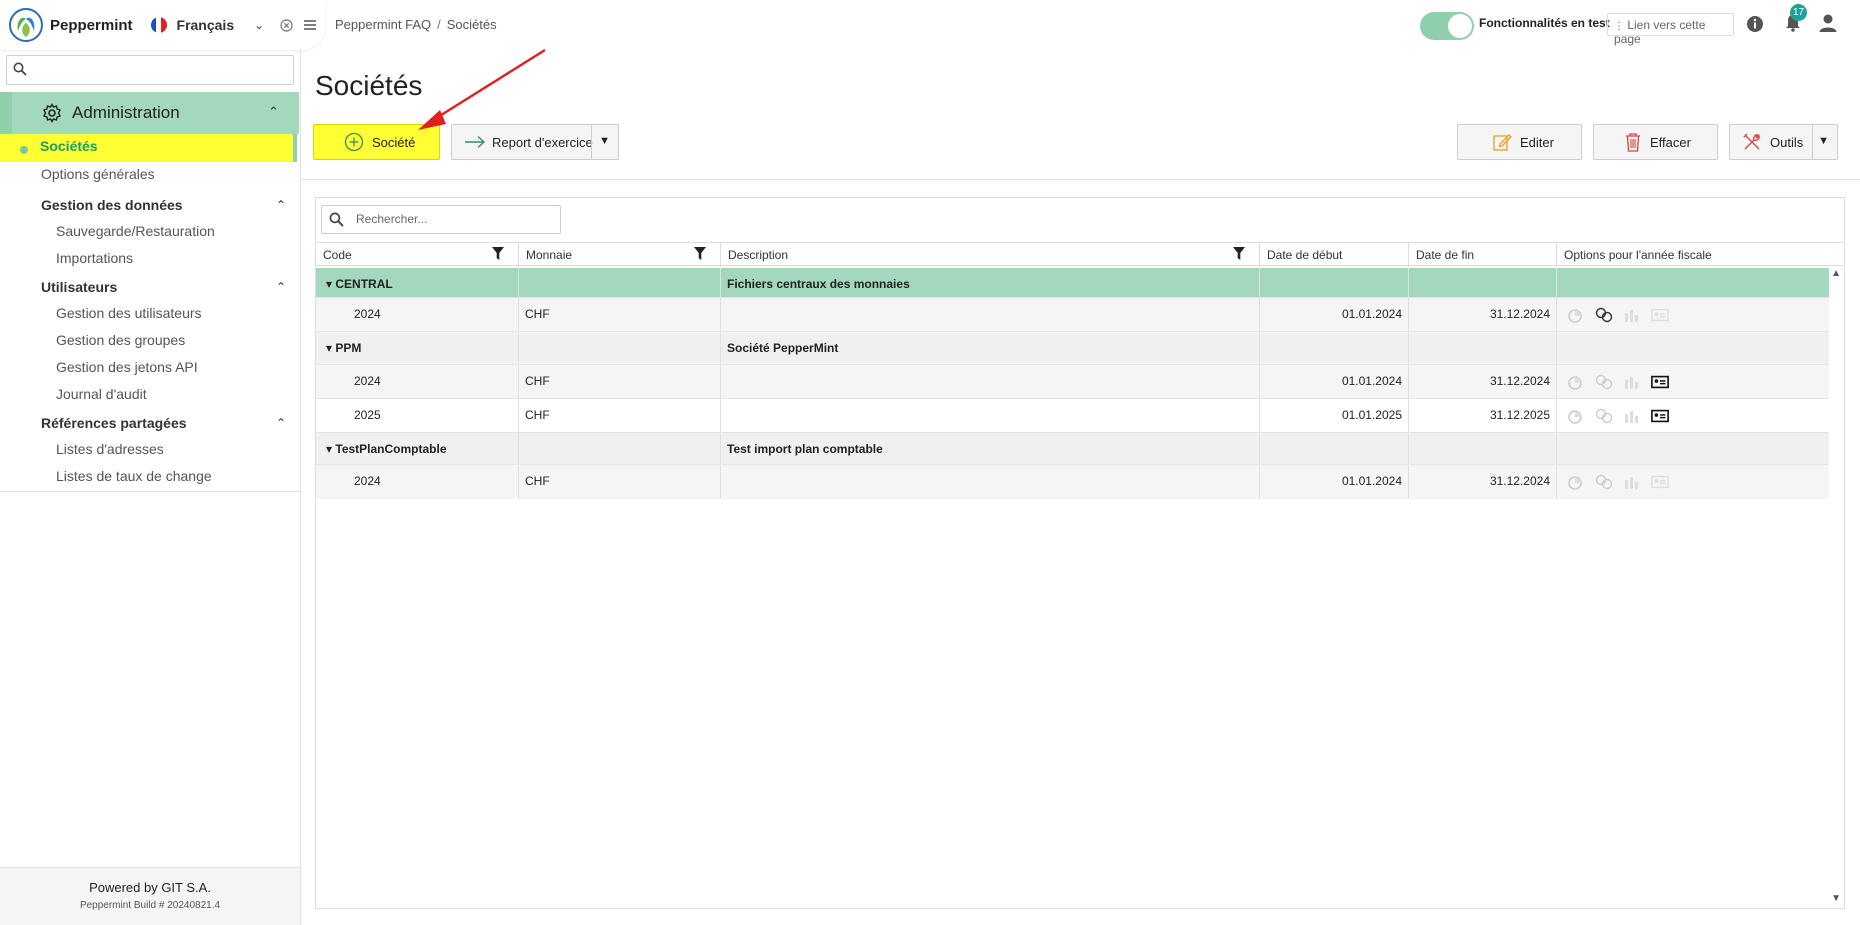  Describe the element at coordinates (79, 287) in the screenshot. I see `sidebar-group-utilisateurs: Utilisateurs` at that location.